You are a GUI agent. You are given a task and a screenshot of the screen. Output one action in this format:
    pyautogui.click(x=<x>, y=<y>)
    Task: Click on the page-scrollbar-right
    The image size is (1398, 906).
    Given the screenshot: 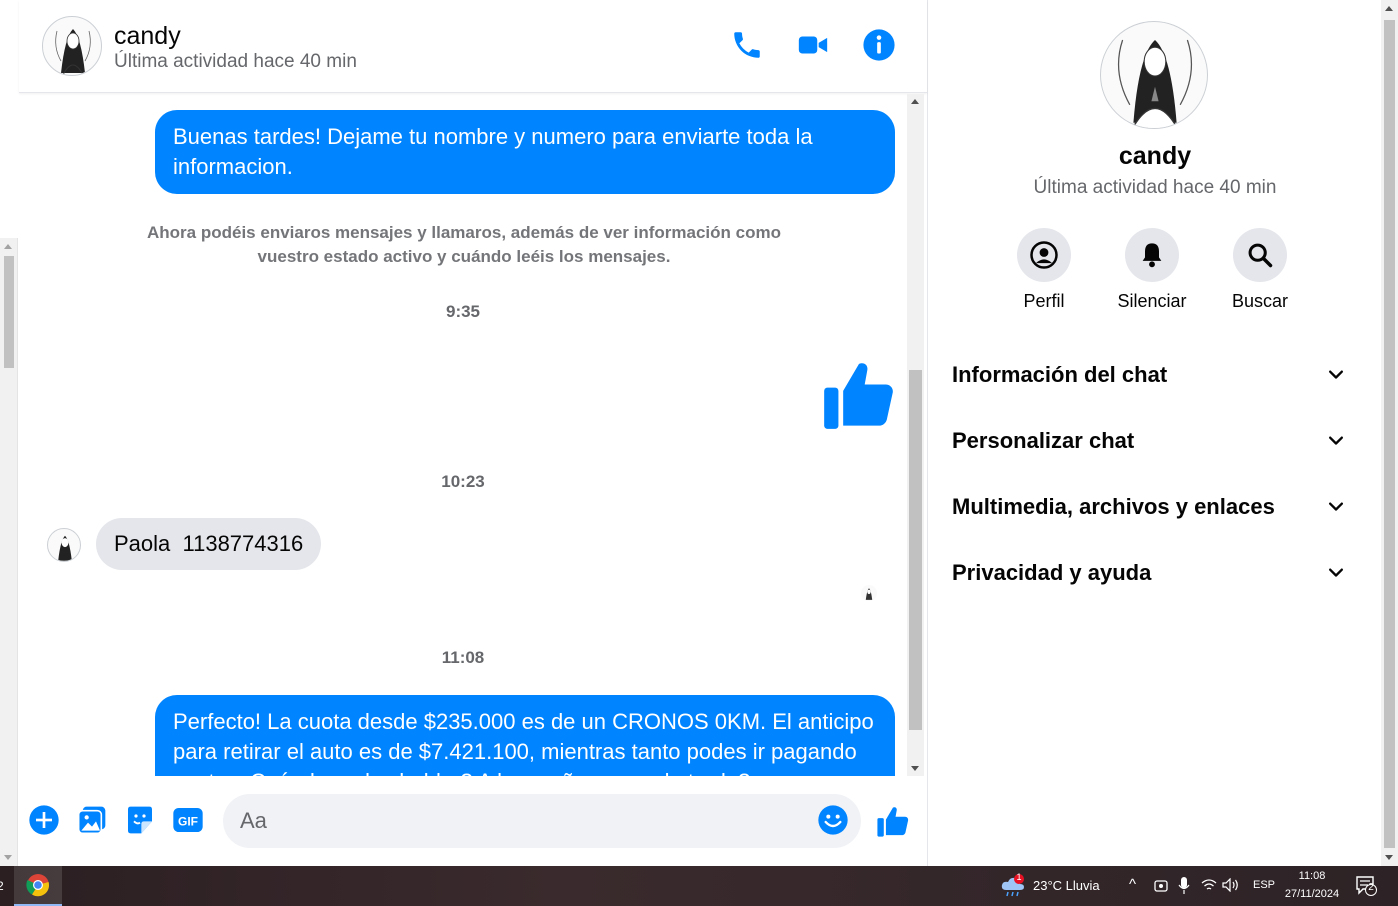 What is the action you would take?
    pyautogui.click(x=1389, y=433)
    